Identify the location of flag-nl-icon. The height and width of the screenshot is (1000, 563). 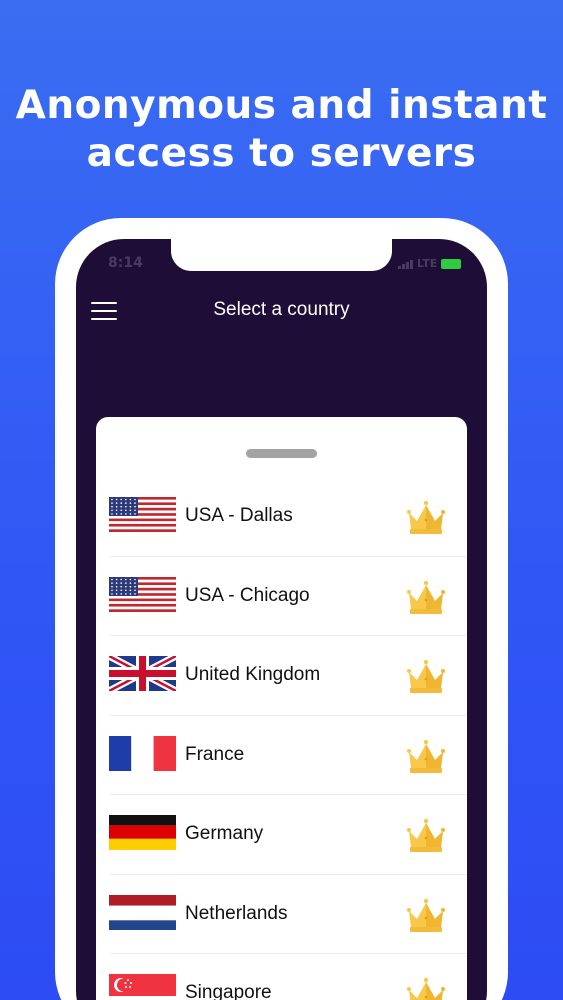
(142, 912).